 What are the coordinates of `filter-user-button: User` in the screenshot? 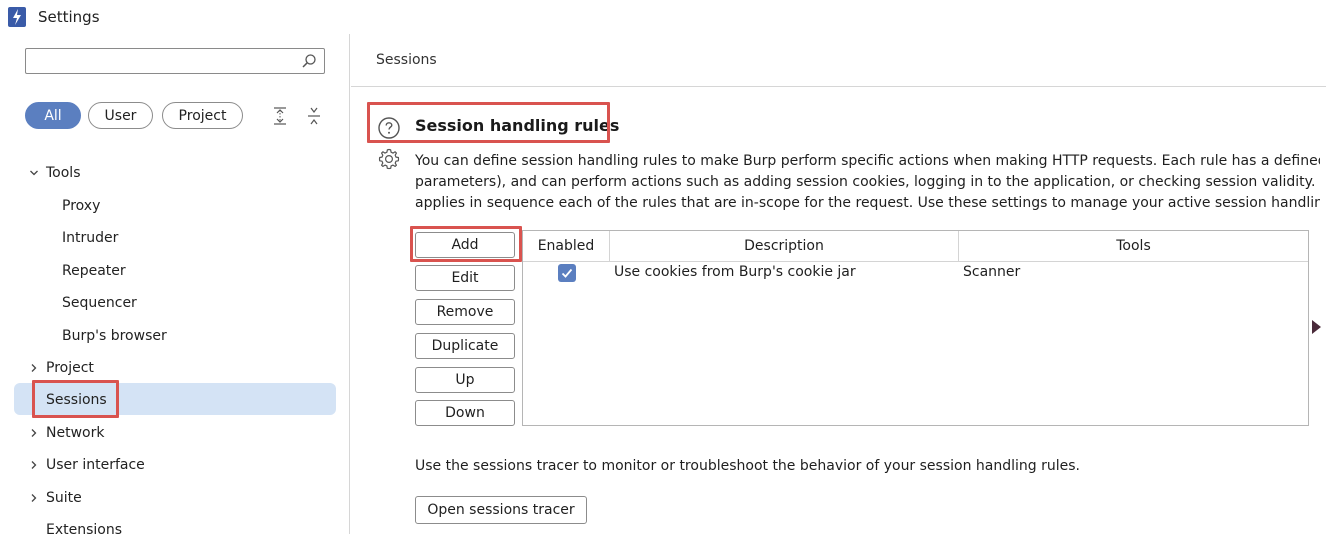 It's located at (120, 115).